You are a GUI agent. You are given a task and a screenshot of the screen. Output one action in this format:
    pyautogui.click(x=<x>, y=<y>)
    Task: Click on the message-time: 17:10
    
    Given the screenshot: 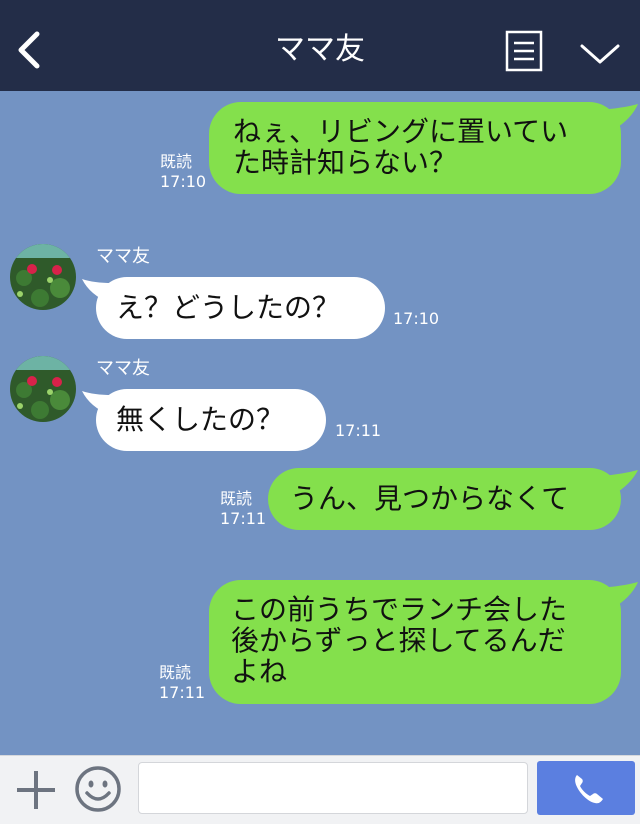 What is the action you would take?
    pyautogui.click(x=416, y=318)
    